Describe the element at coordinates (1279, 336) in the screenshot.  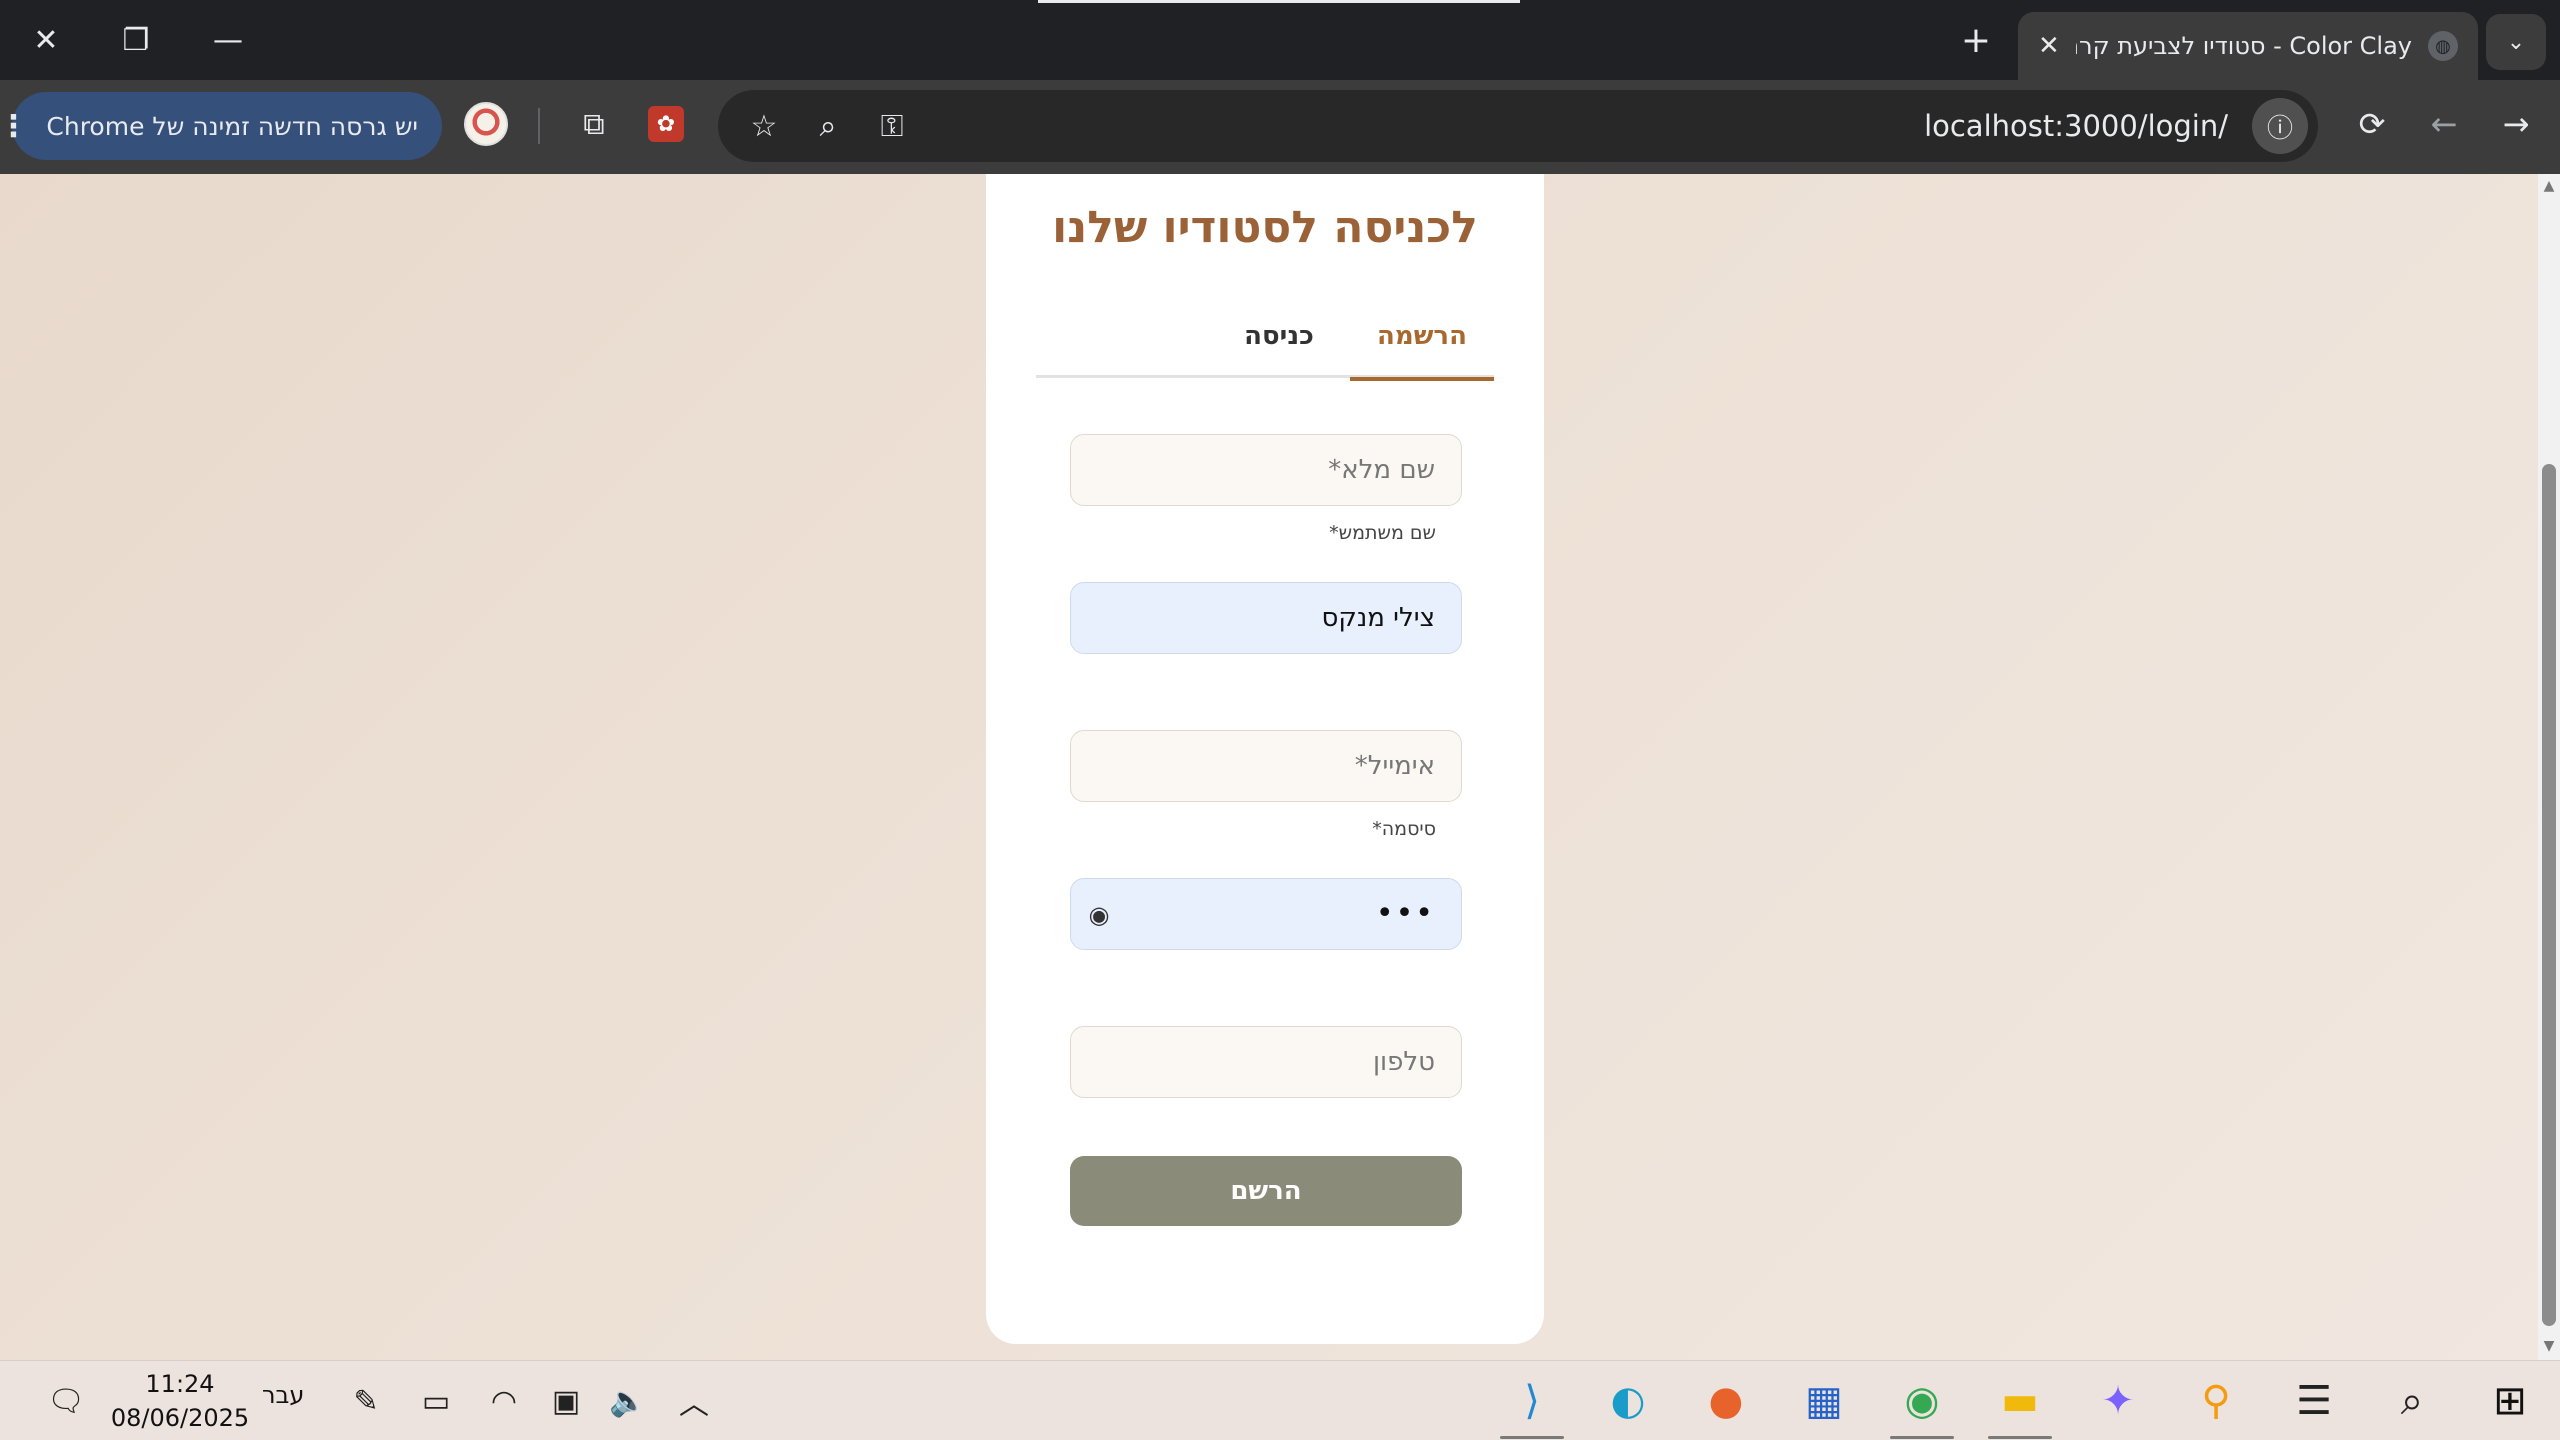
I see `tab-login: כניסה` at that location.